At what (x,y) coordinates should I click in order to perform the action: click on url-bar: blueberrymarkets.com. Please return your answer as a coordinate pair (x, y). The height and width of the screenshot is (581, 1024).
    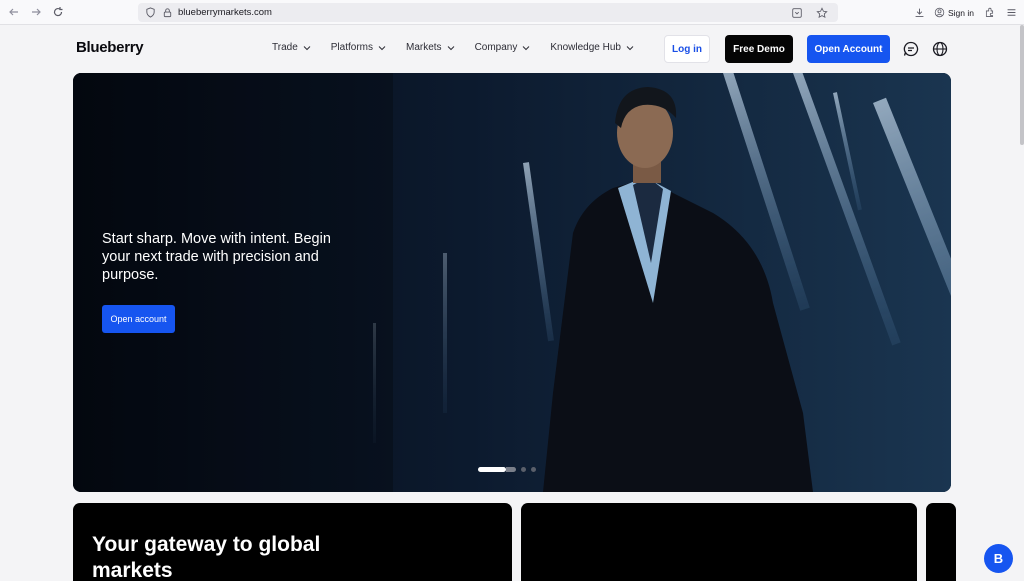
    Looking at the image, I should click on (488, 12).